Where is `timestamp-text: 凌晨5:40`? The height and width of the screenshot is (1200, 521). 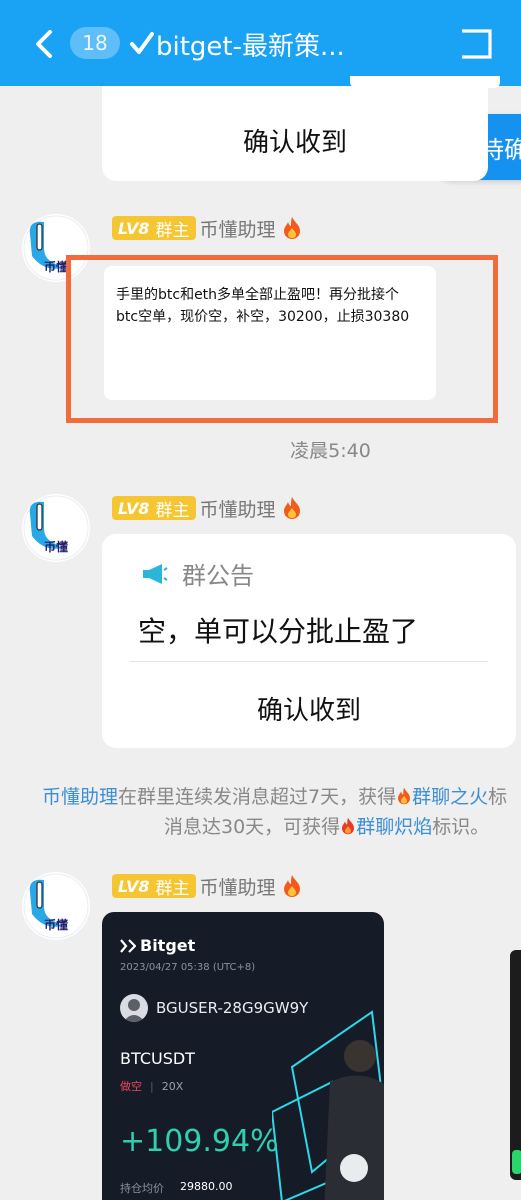
timestamp-text: 凌晨5:40 is located at coordinates (330, 451).